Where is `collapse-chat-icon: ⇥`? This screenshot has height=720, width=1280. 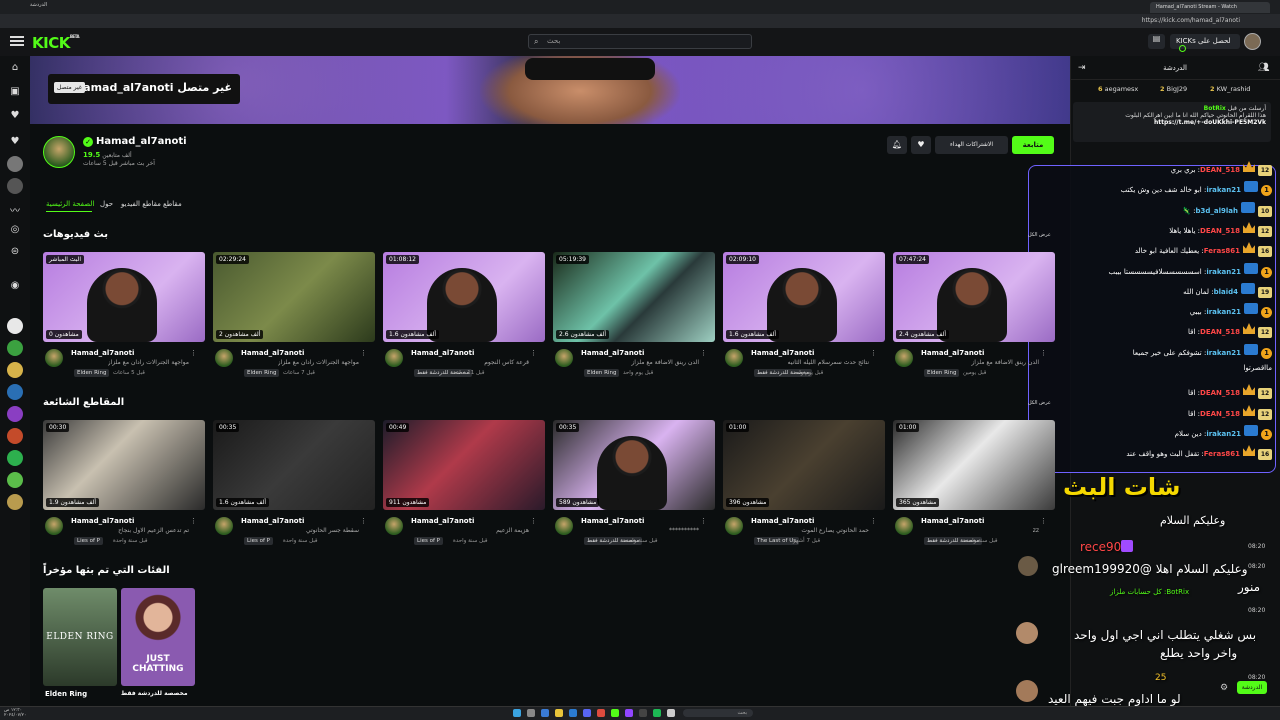
collapse-chat-icon: ⇥ is located at coordinates (1082, 68).